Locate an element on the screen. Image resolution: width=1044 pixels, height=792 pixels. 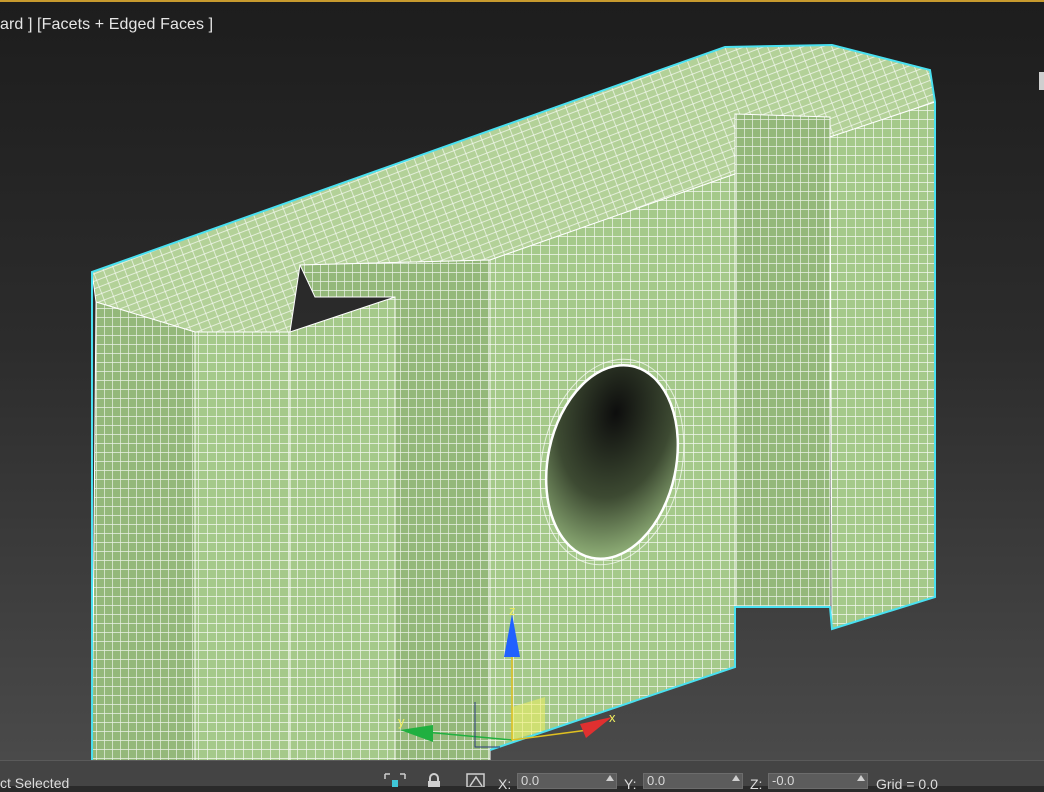
mesh-left-face is located at coordinates (143, 530).